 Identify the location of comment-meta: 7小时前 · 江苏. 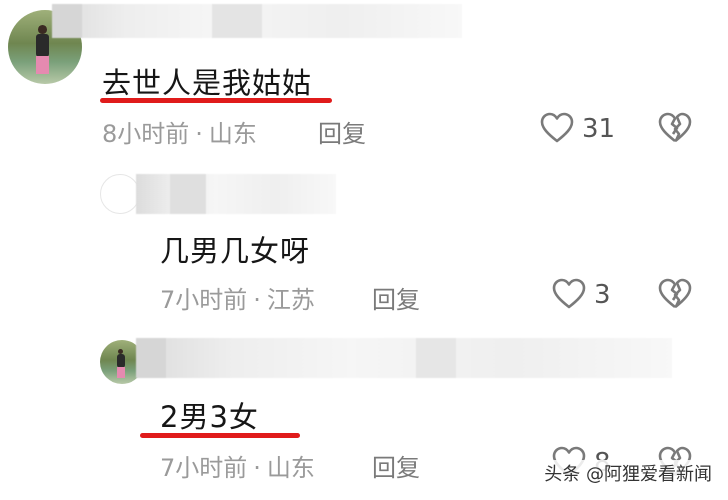
(237, 297).